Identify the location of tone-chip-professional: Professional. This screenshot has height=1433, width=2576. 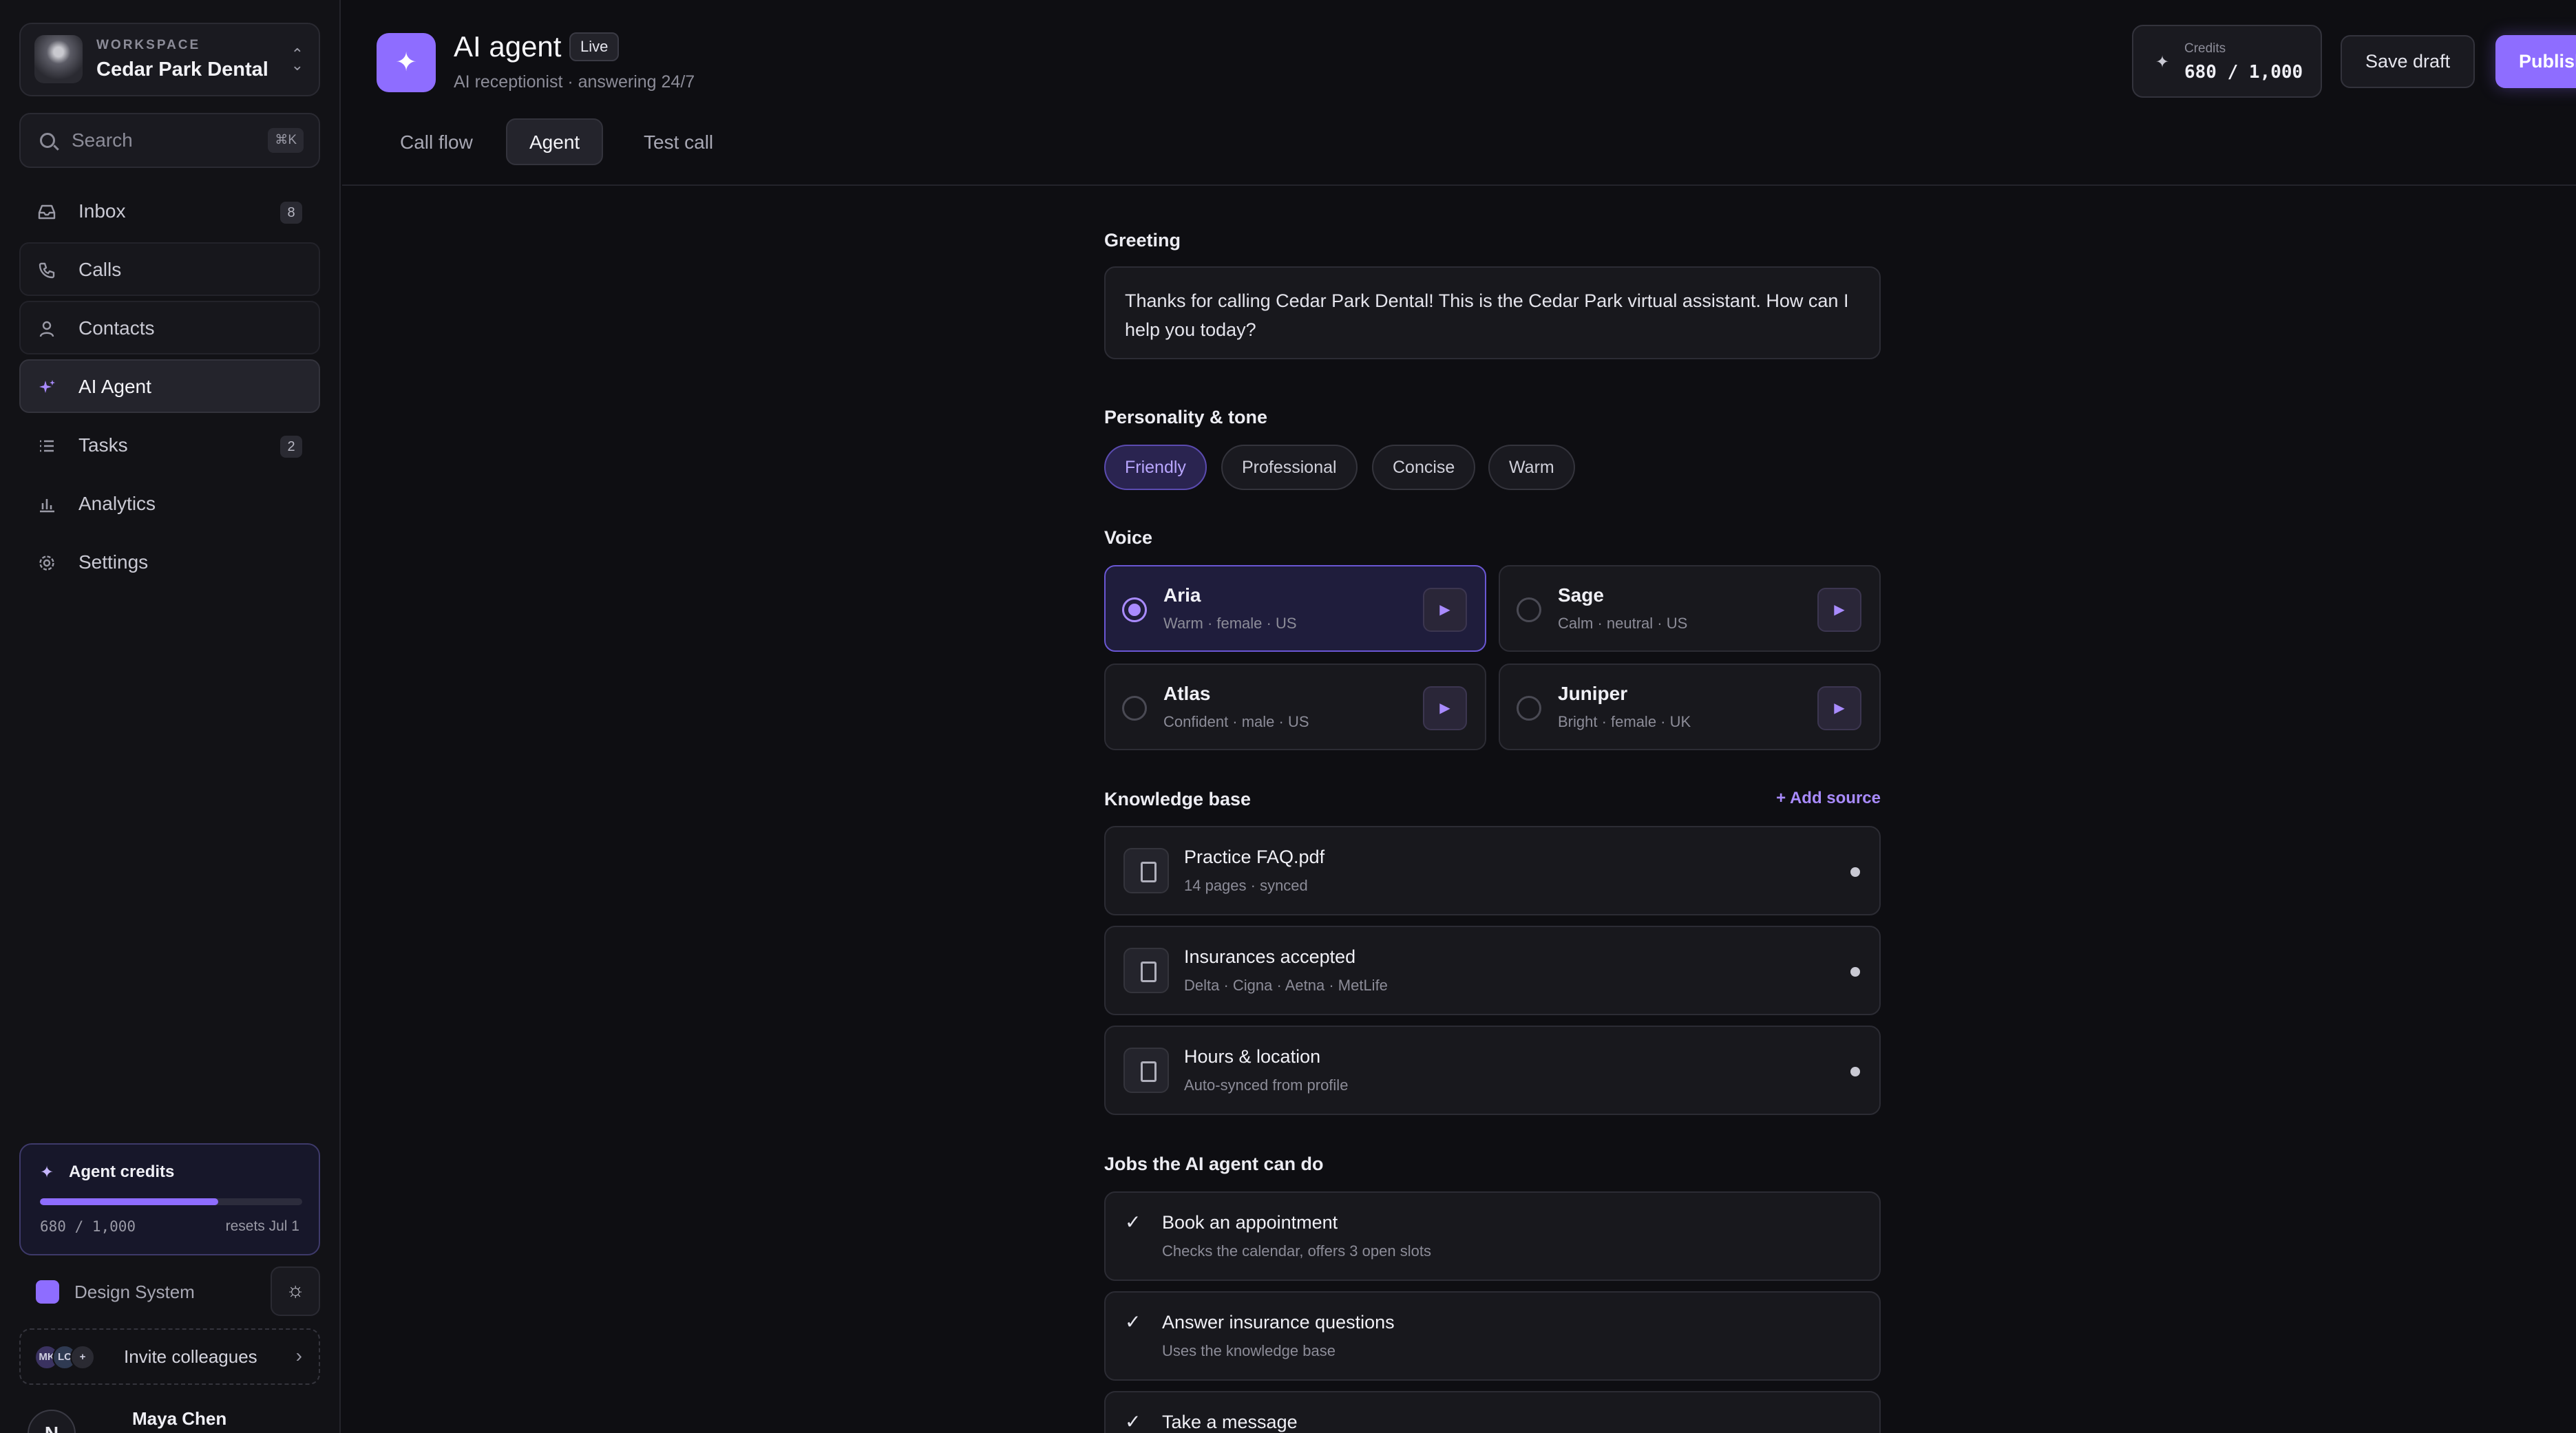
(1290, 467).